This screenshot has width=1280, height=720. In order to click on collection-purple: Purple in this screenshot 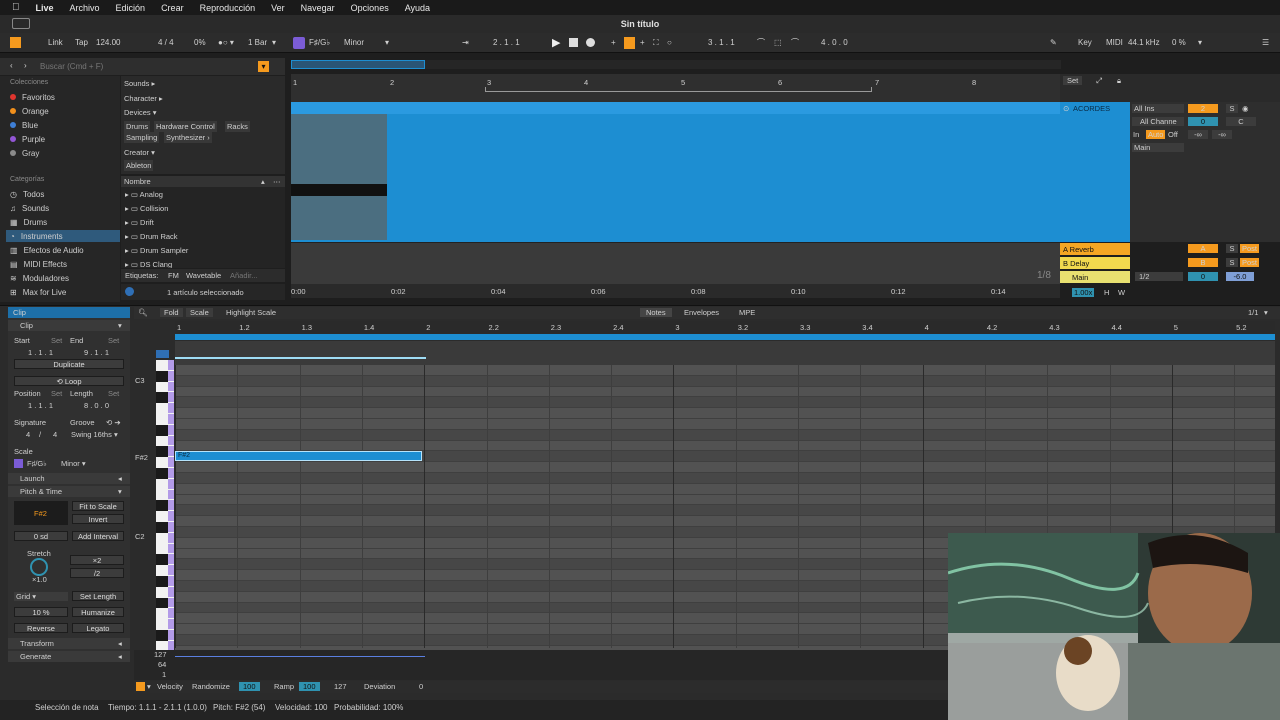, I will do `click(27, 139)`.